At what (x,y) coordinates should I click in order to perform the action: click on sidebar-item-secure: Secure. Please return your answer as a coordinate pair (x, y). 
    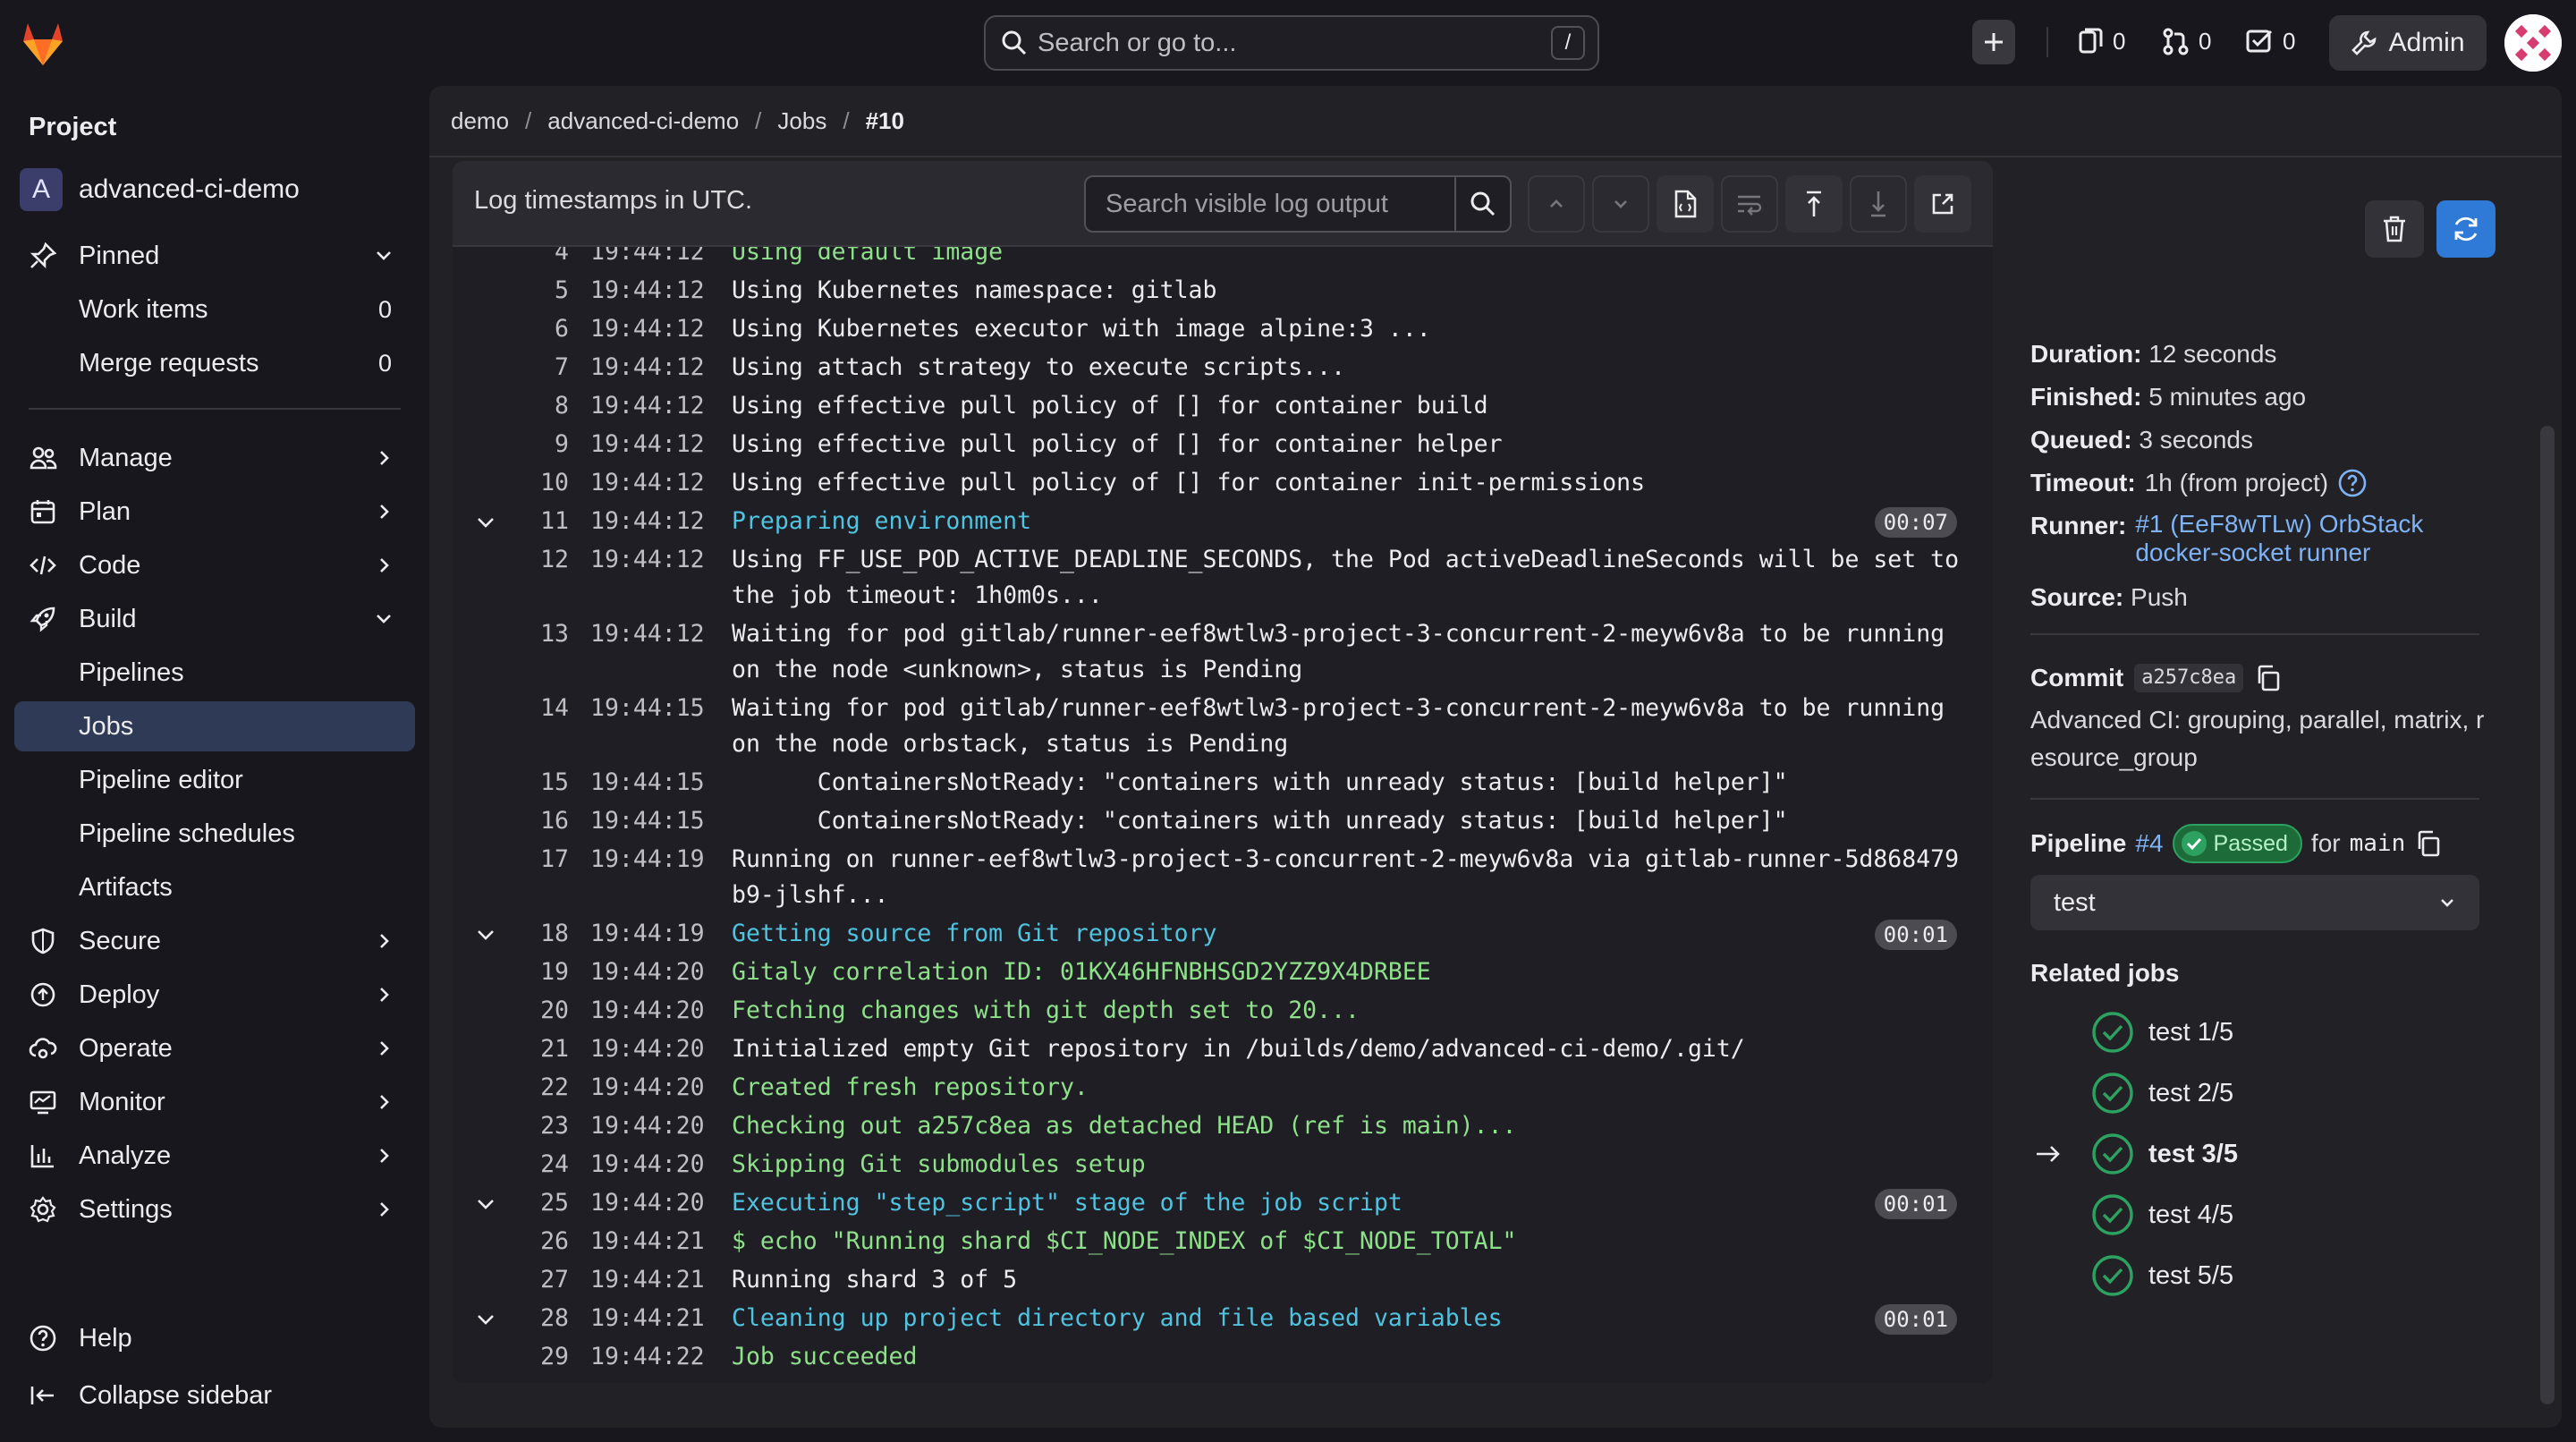
    Looking at the image, I should click on (214, 941).